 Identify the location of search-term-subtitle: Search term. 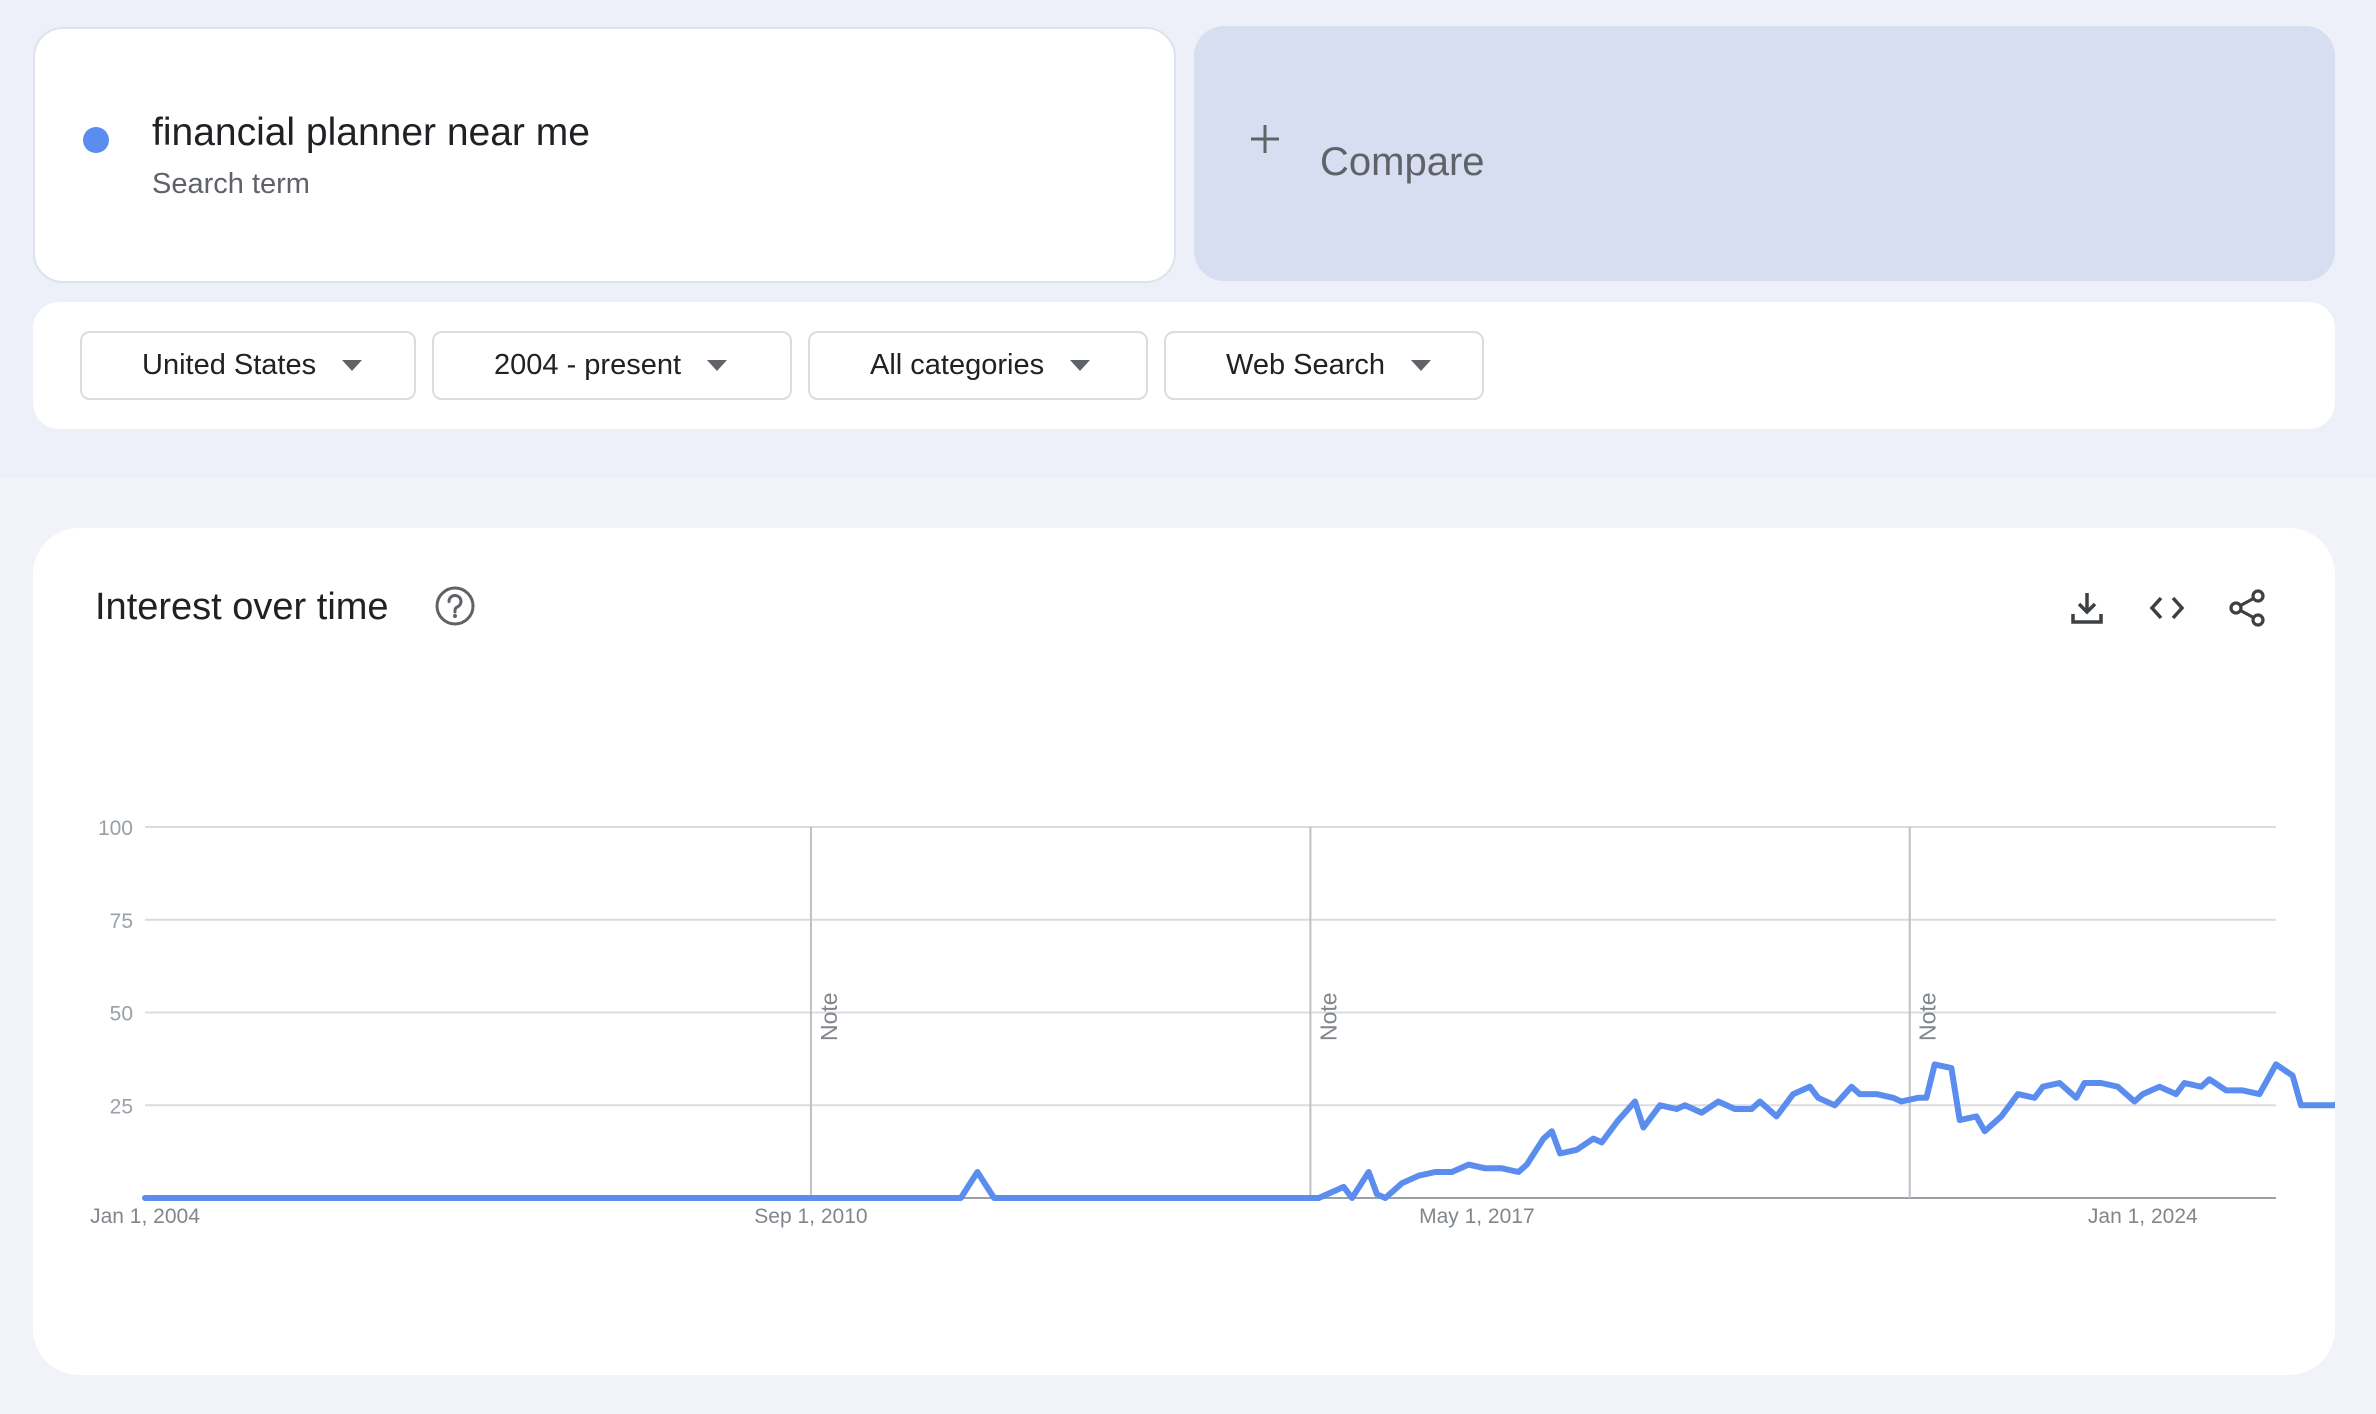
(231, 184).